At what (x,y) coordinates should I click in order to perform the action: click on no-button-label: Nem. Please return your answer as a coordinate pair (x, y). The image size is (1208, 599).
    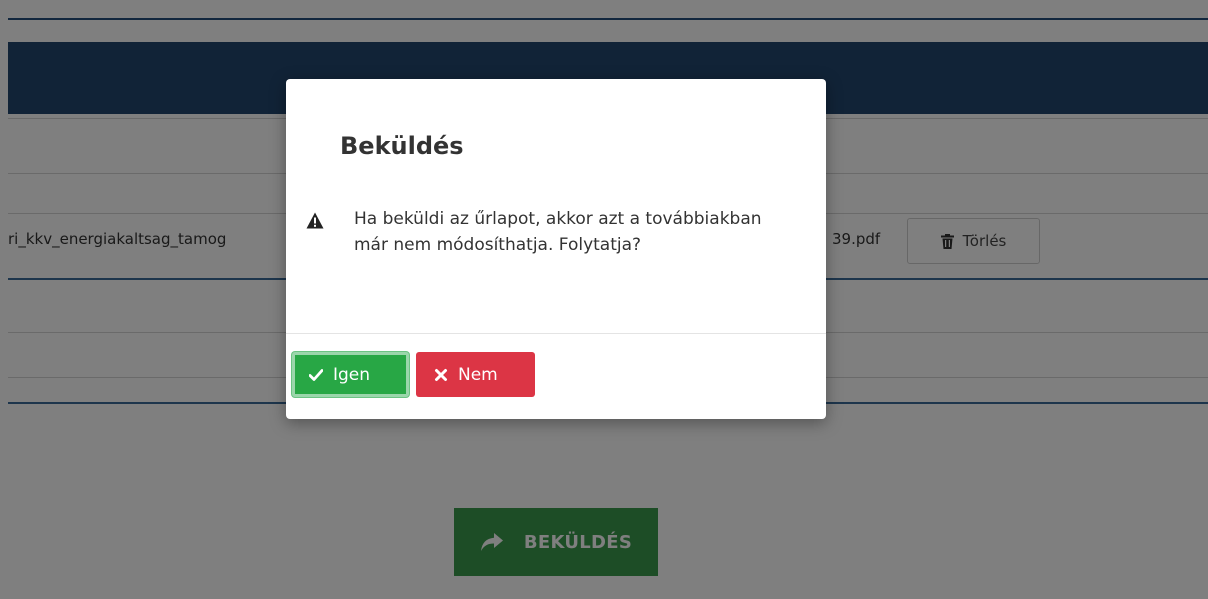
    Looking at the image, I should click on (478, 374).